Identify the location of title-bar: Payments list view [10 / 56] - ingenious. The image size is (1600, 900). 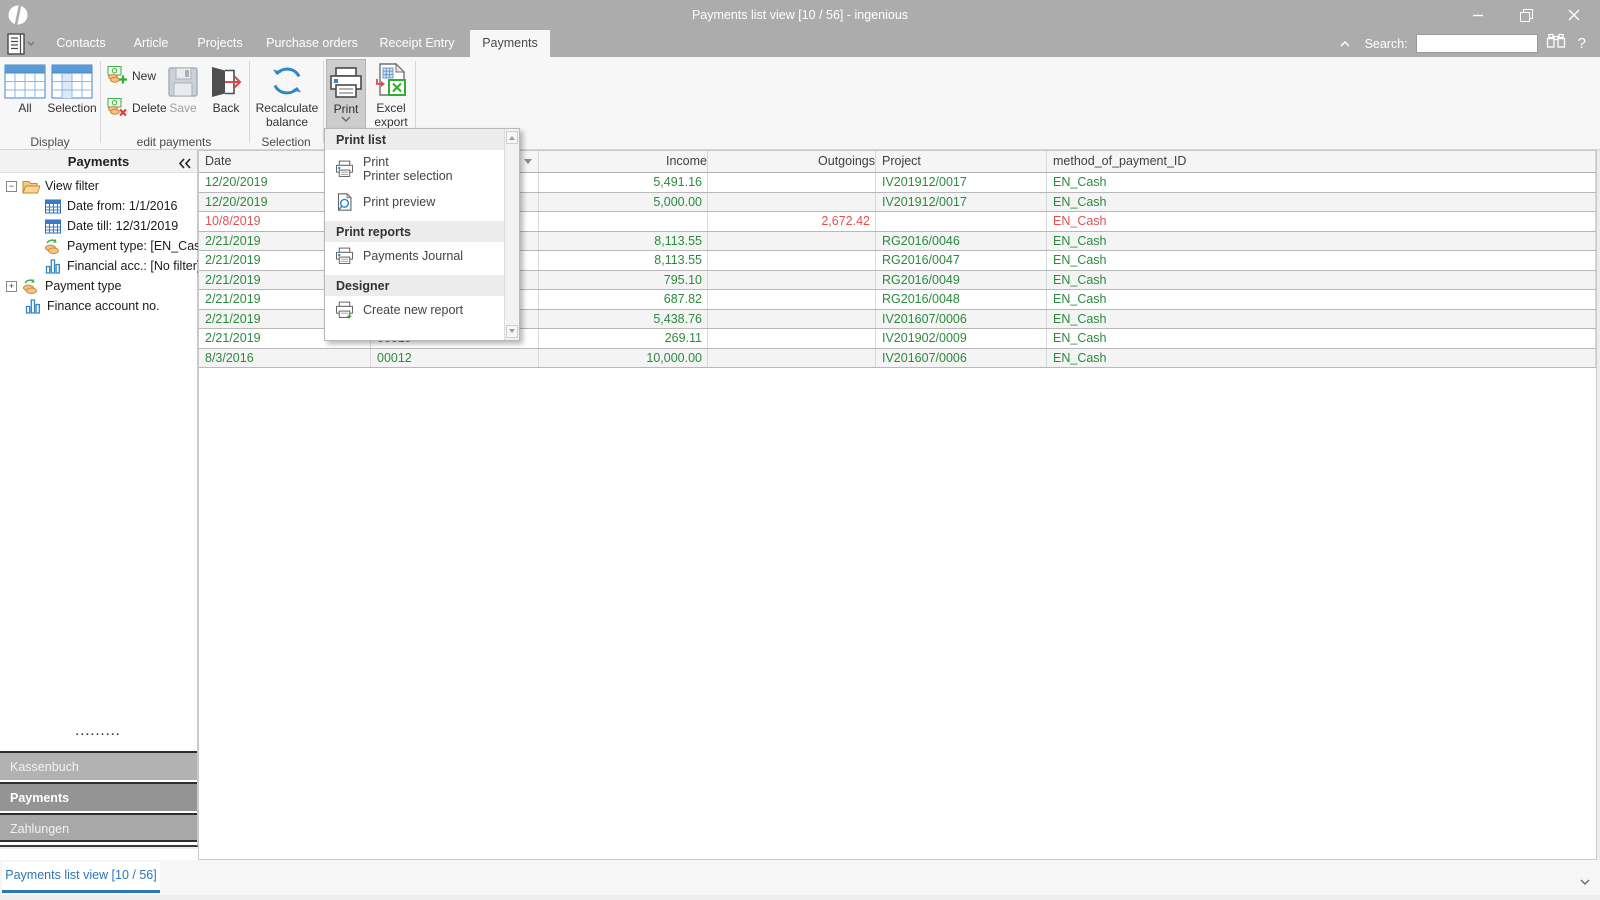
(800, 15).